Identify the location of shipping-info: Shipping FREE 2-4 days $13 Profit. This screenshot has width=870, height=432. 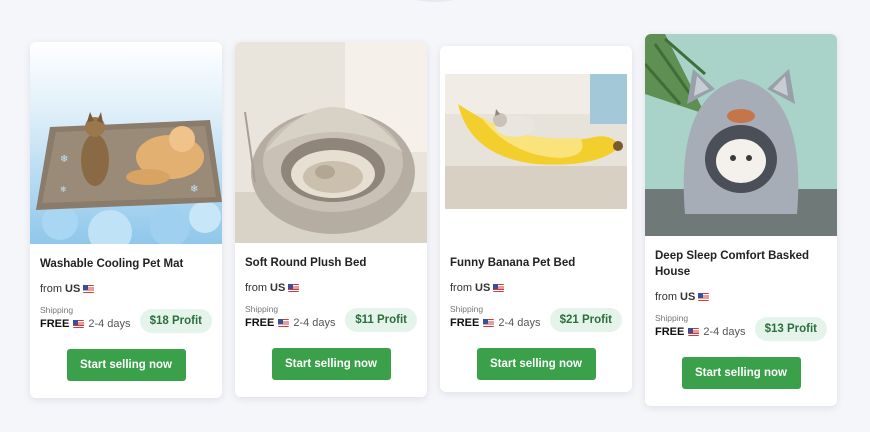
(741, 328).